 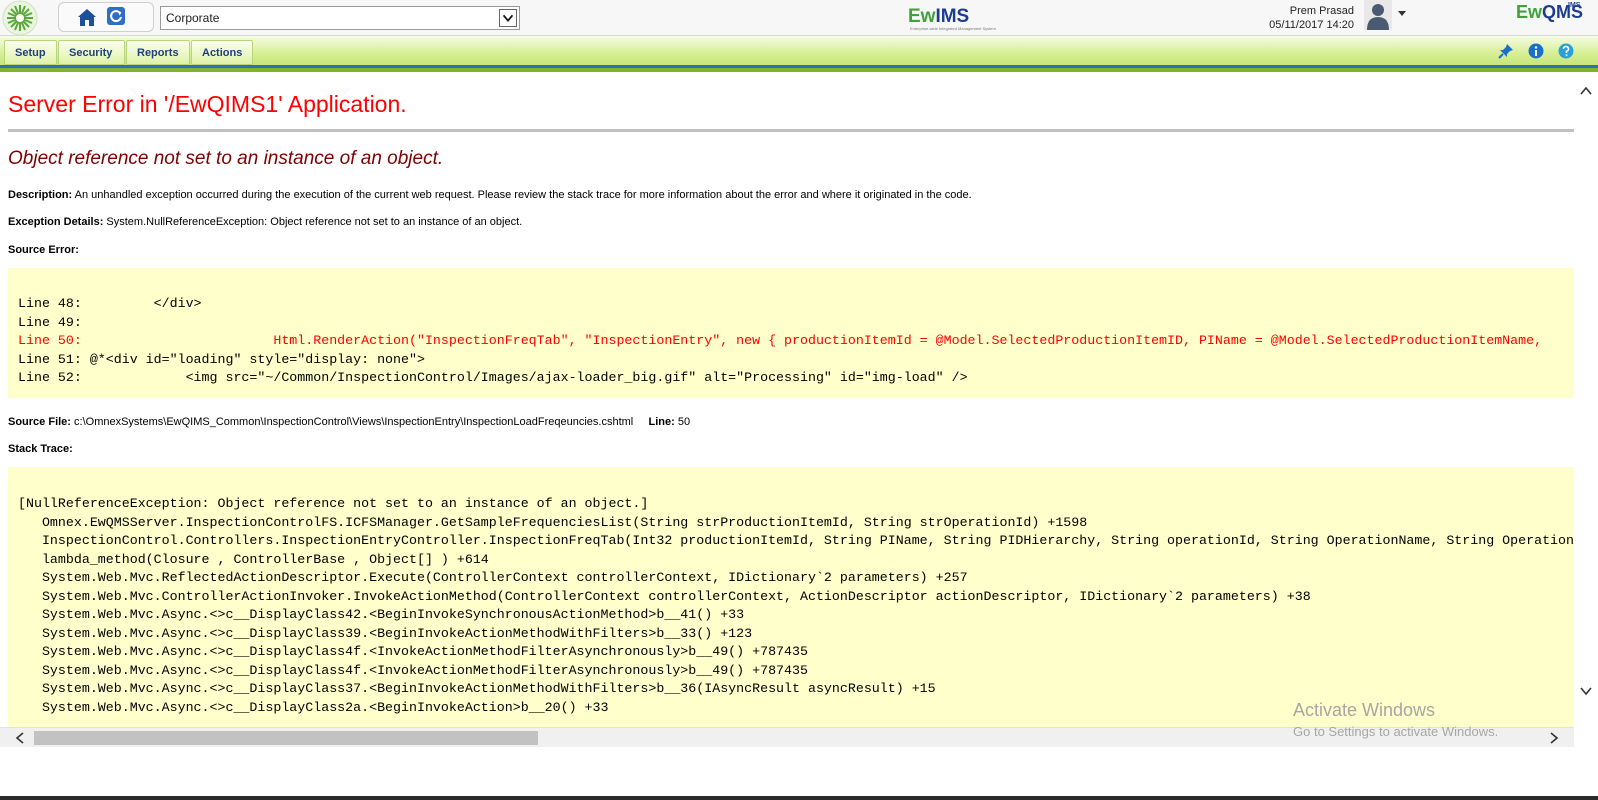 What do you see at coordinates (661, 422) in the screenshot?
I see `line-label: Line:` at bounding box center [661, 422].